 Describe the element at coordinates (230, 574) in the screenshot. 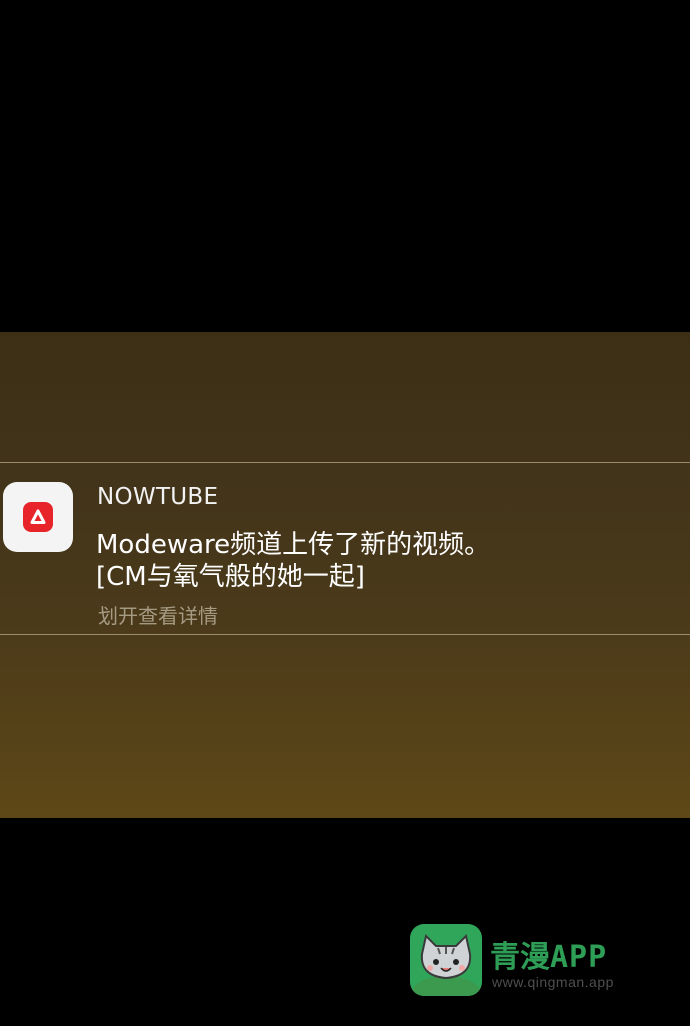

I see `notification-message-line2: [CM与氧气般的她一起]` at that location.